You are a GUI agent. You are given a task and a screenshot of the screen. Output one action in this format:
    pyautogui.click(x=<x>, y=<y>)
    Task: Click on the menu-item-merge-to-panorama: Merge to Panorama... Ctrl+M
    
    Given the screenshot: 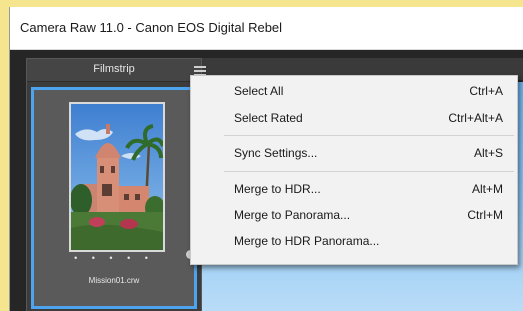 What is the action you would take?
    pyautogui.click(x=354, y=215)
    